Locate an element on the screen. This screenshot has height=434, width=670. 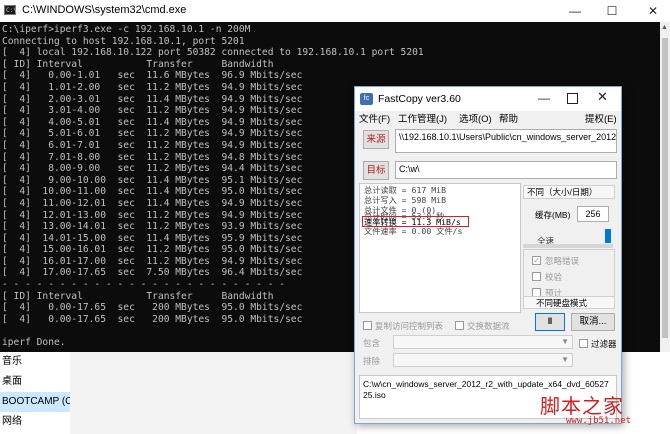
fastcopy-minimize-button: — is located at coordinates (544, 98).